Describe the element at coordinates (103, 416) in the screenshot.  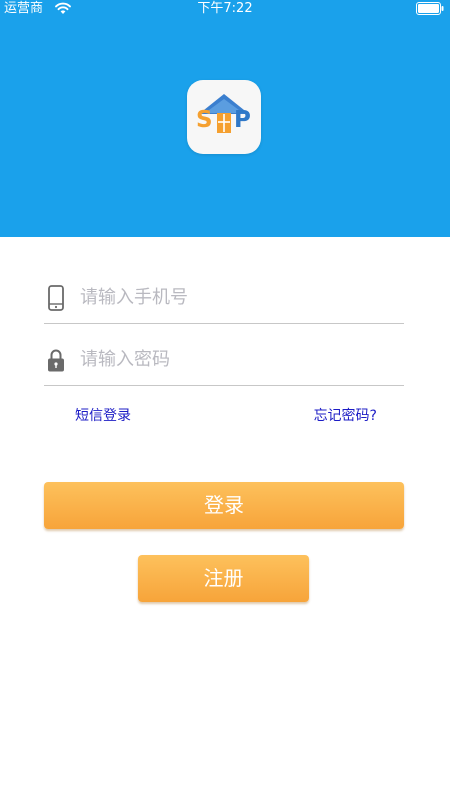
I see `sms-login-link: 短信登录` at that location.